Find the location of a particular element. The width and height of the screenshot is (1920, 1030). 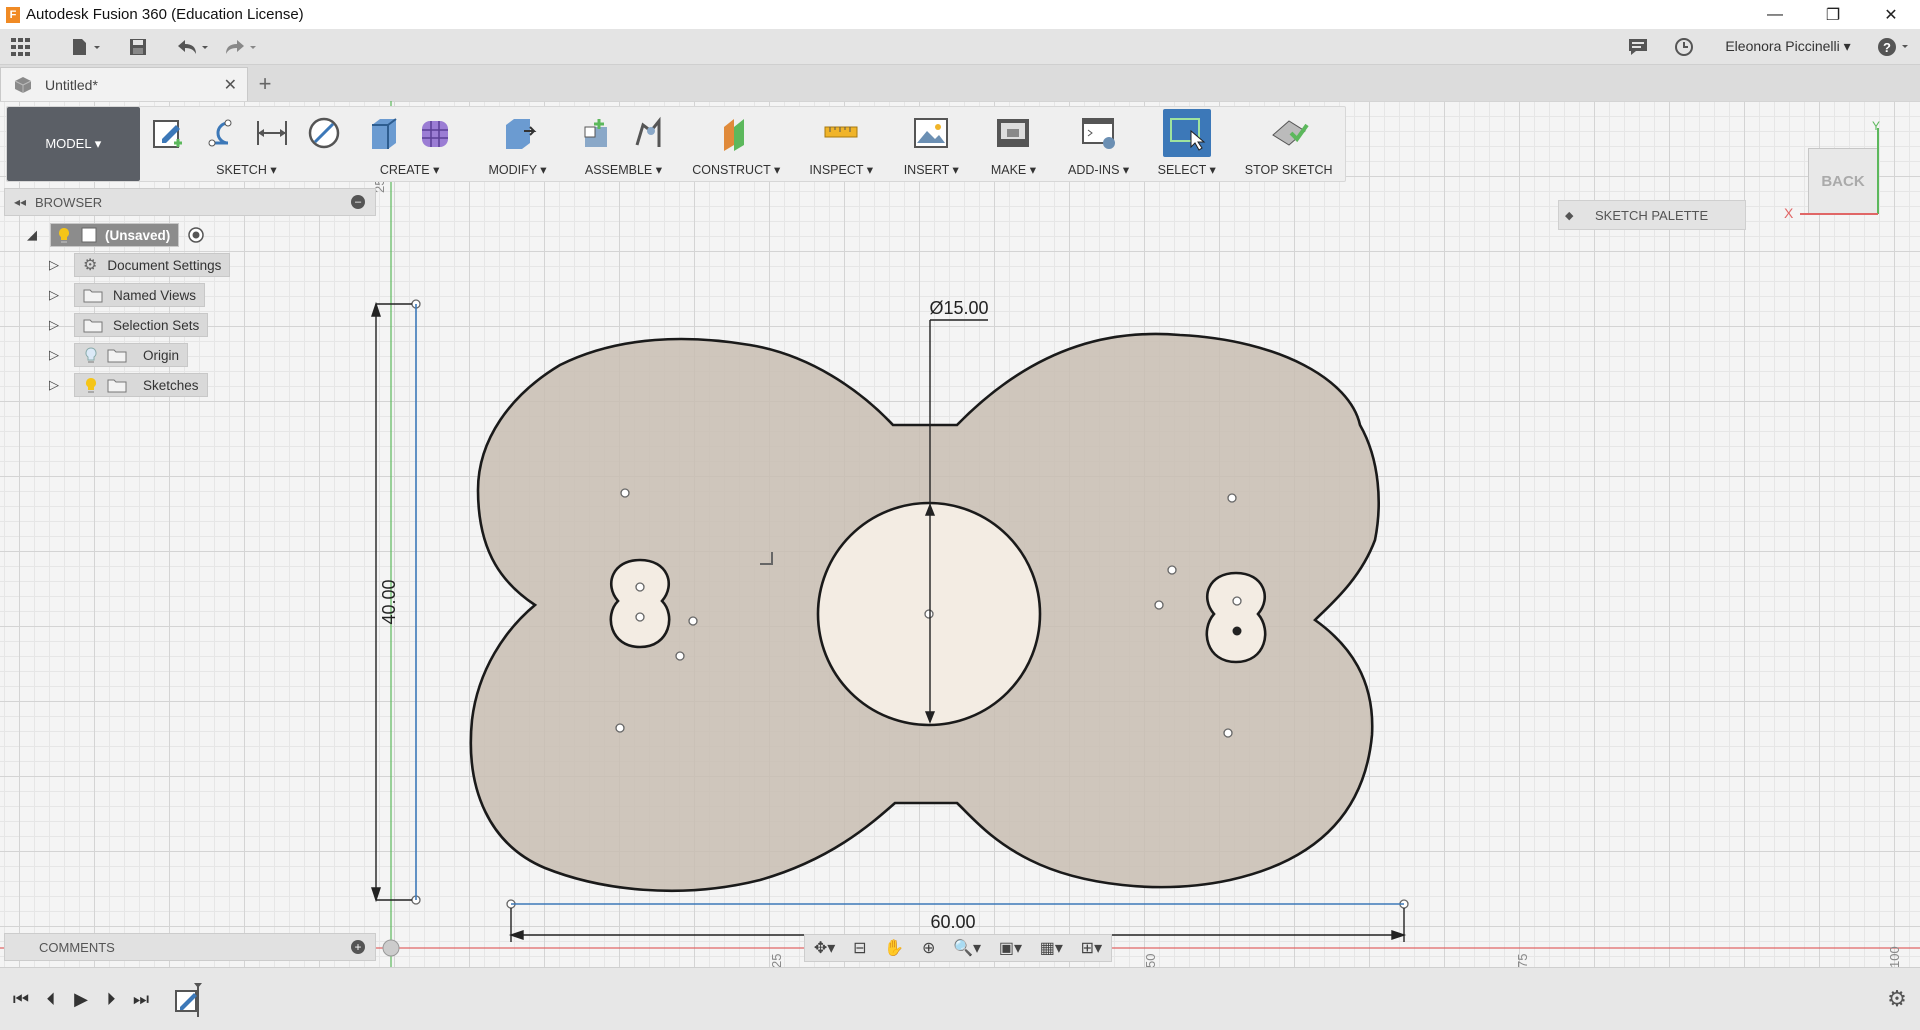

modify-group-label: MODIFY ▾ is located at coordinates (517, 169).